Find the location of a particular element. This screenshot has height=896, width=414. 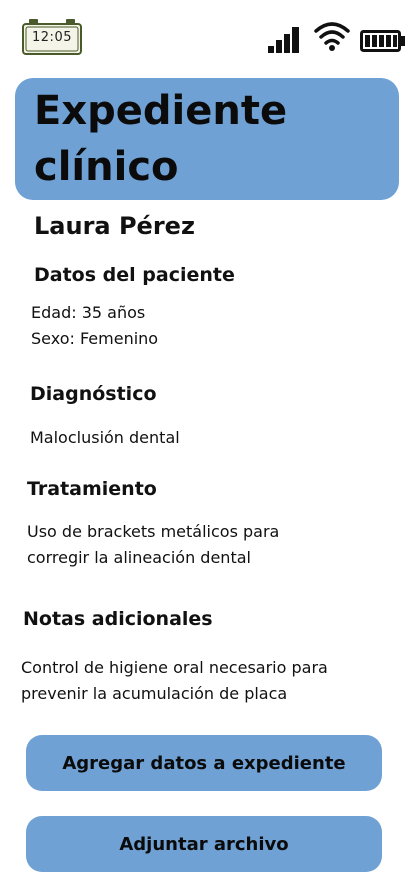

page-title: Expediente clínico is located at coordinates (199, 139).